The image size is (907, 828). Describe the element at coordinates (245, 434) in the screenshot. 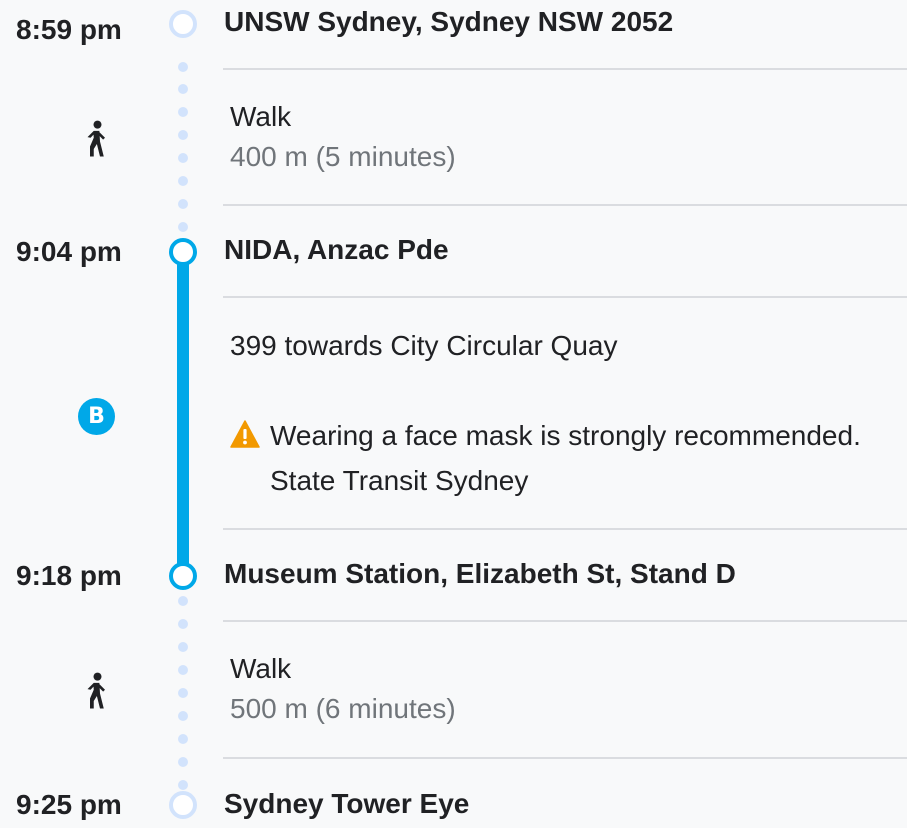

I see `warning-icon` at that location.